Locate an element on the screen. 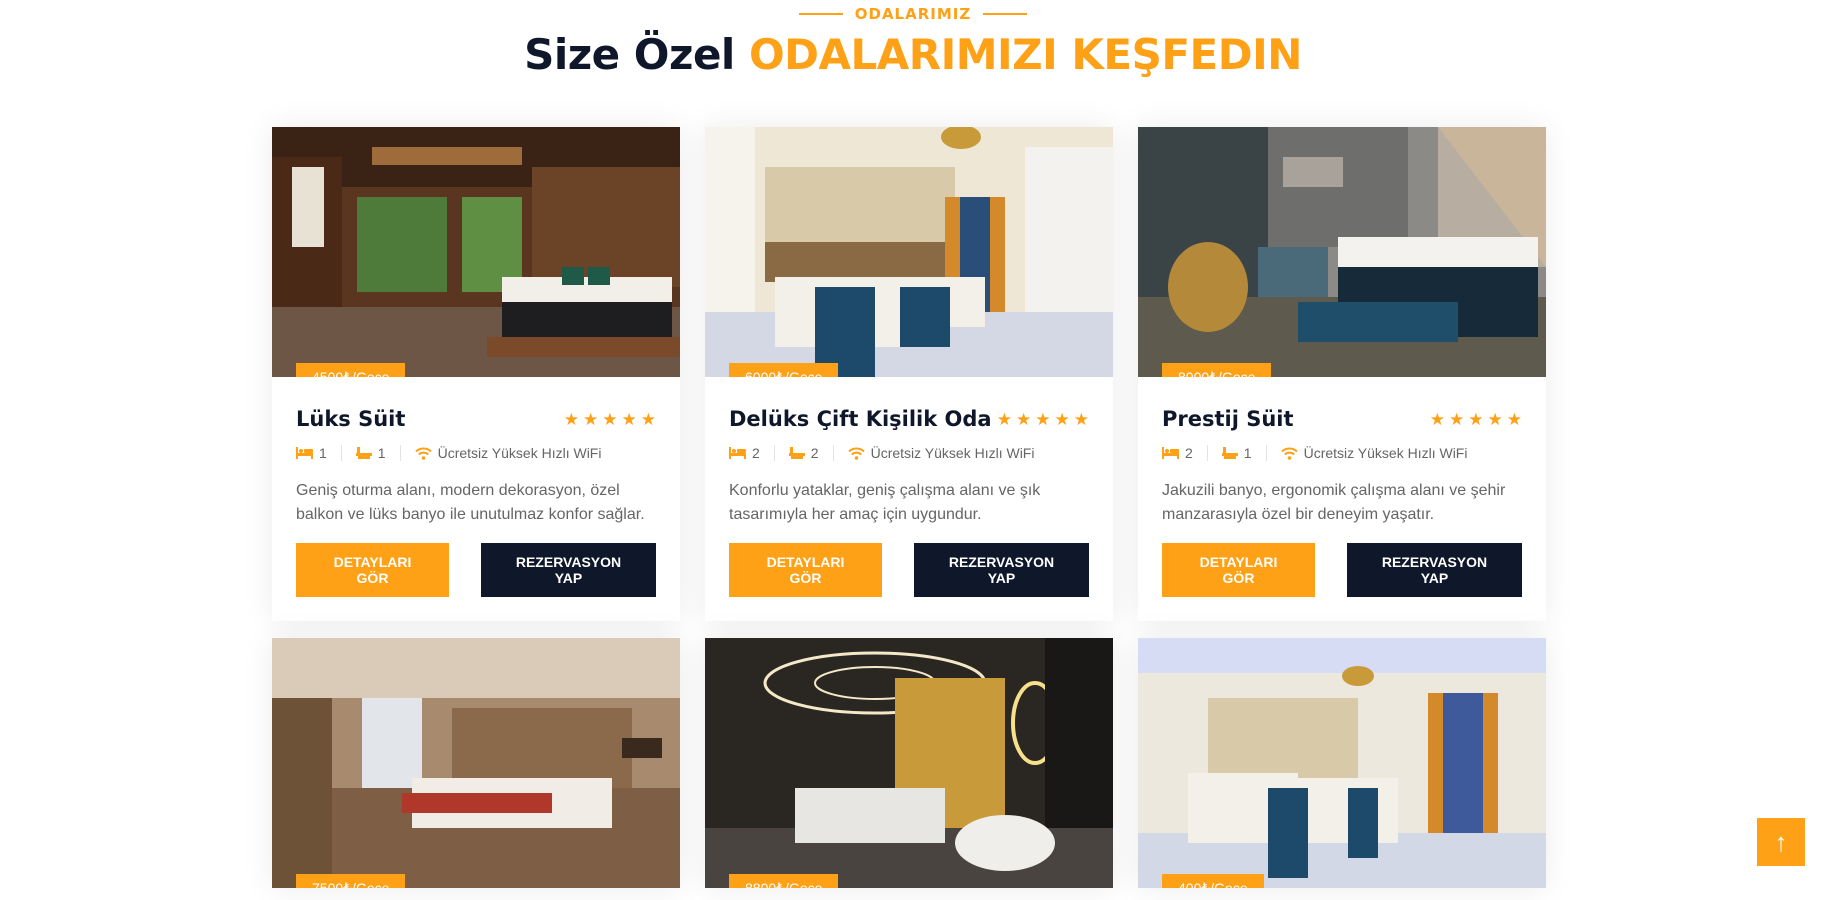  back-to-top-button: ↑ is located at coordinates (1781, 842).